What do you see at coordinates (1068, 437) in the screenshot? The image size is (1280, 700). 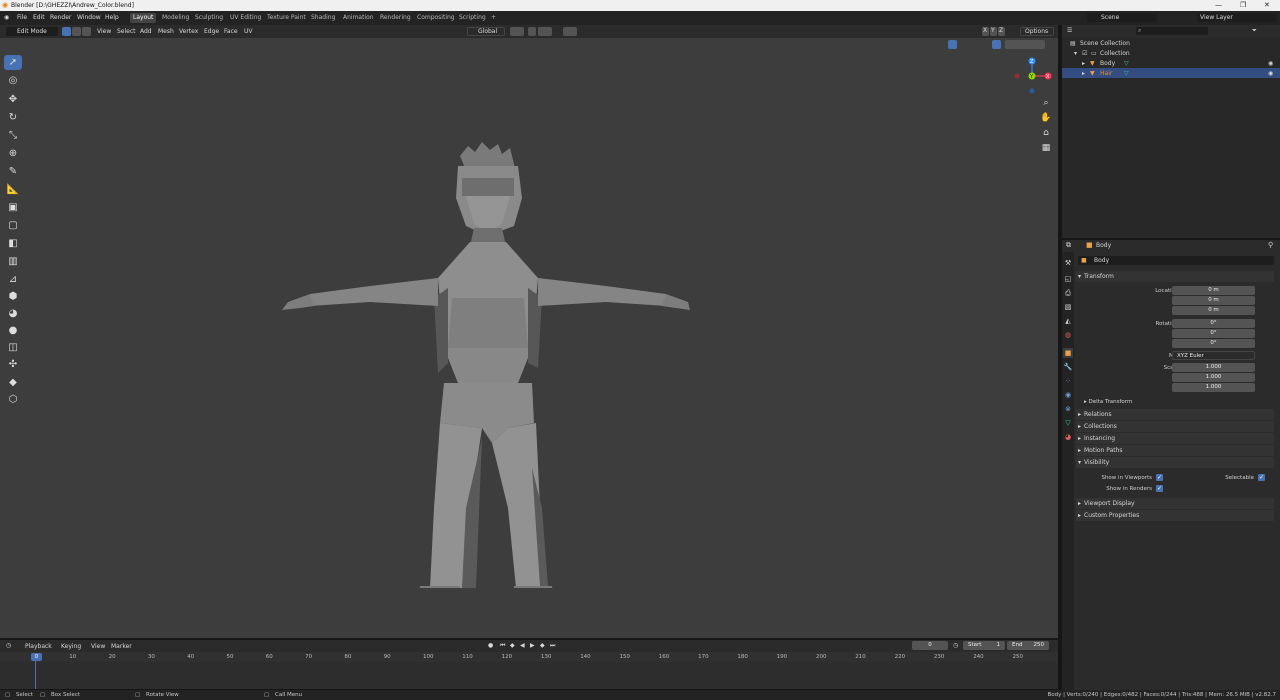 I see `material-tab-icon: ◕` at bounding box center [1068, 437].